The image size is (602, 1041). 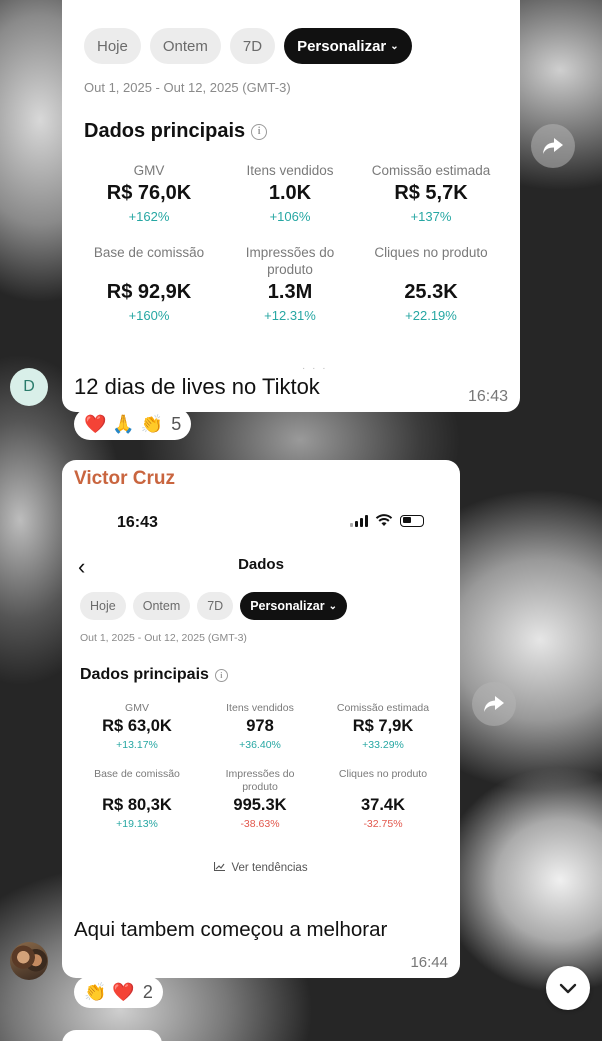 I want to click on page-title: Dados, so click(x=261, y=564).